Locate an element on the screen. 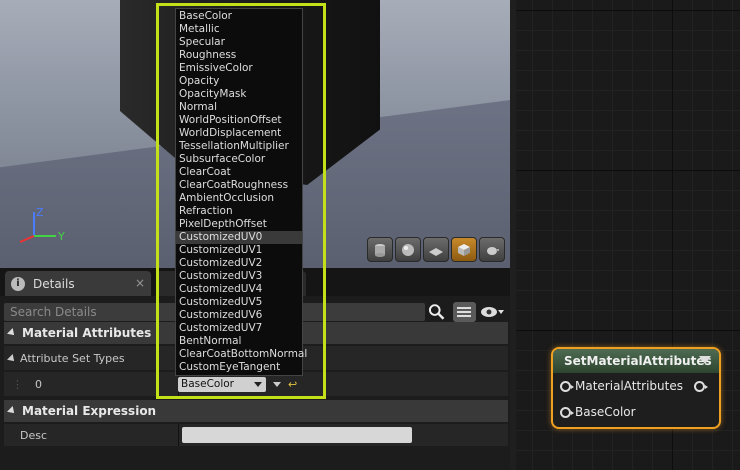  pin-row-base-color: BaseColor is located at coordinates (636, 412).